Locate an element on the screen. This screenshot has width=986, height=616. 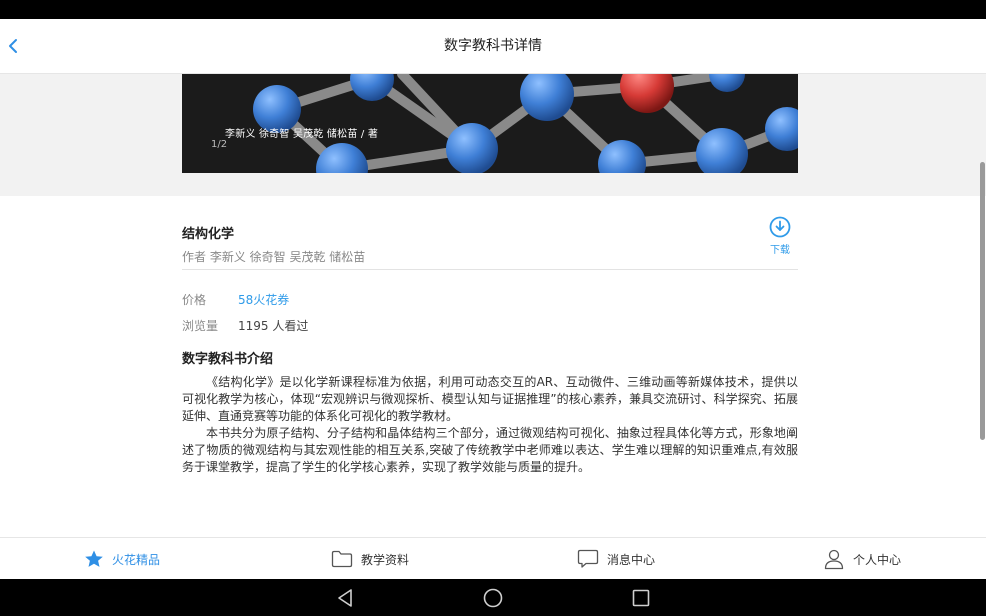
tab-spark-featured: 火花精品 is located at coordinates (122, 558).